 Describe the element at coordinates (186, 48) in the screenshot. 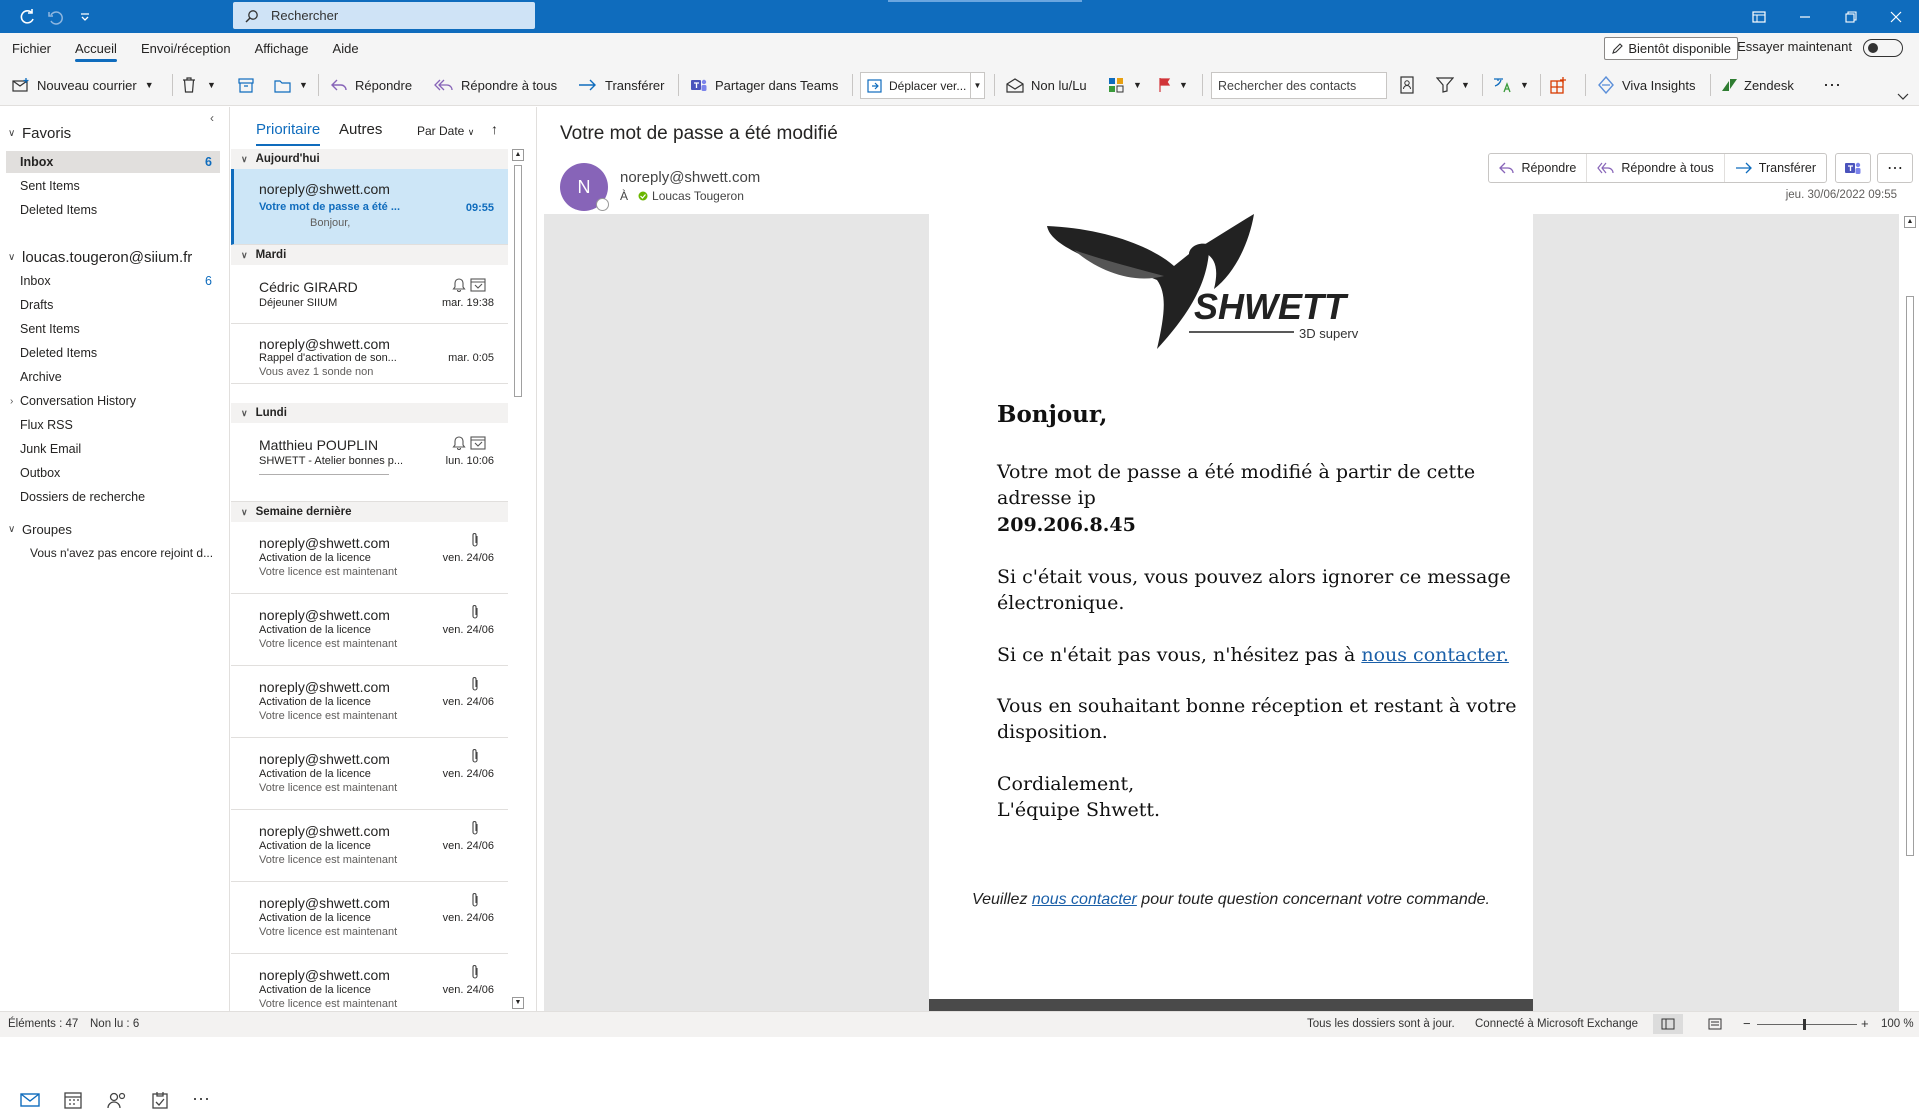

I see `menu-envoi-reception: Envoi/réception` at that location.